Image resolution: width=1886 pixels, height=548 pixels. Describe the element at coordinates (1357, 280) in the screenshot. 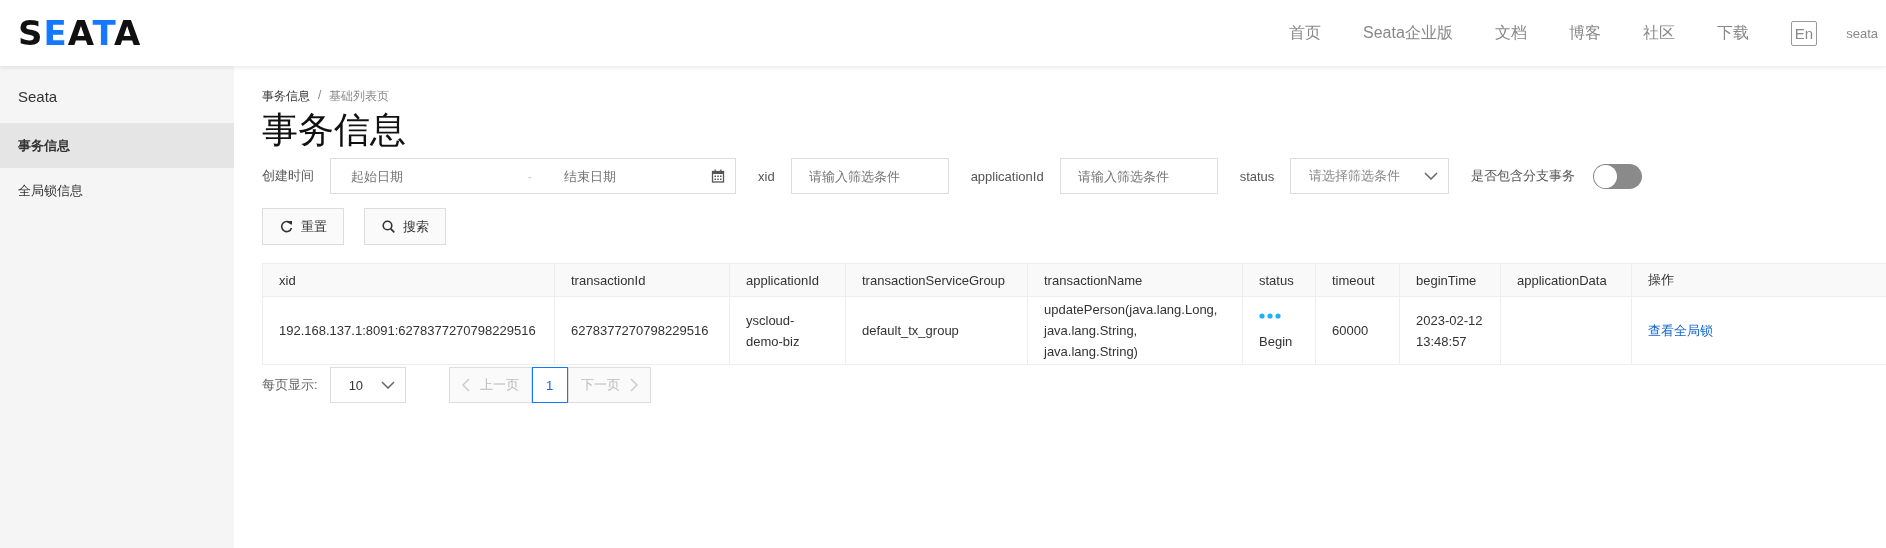

I see `column-header: timeout` at that location.